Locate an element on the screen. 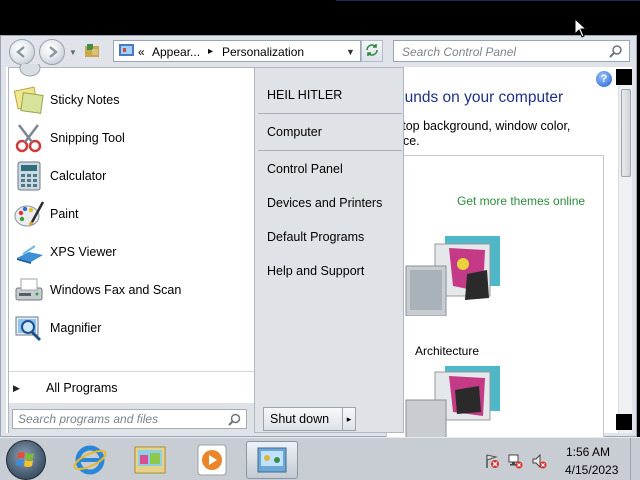 This screenshot has width=640, height=480. back-button is located at coordinates (22, 52).